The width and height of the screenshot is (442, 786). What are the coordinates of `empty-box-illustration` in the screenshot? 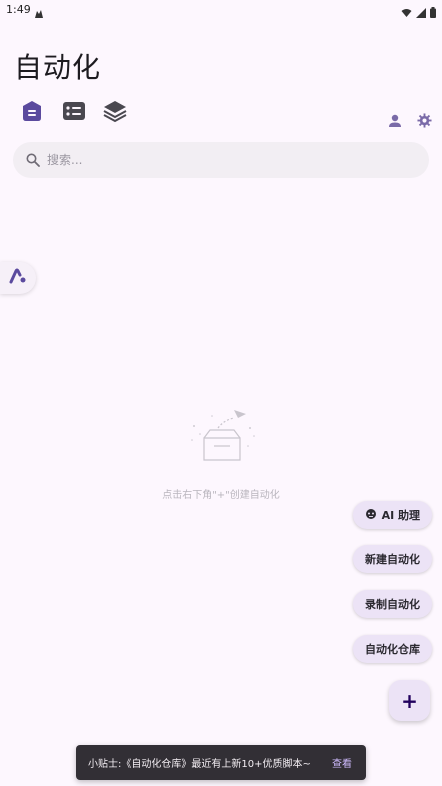 It's located at (222, 438).